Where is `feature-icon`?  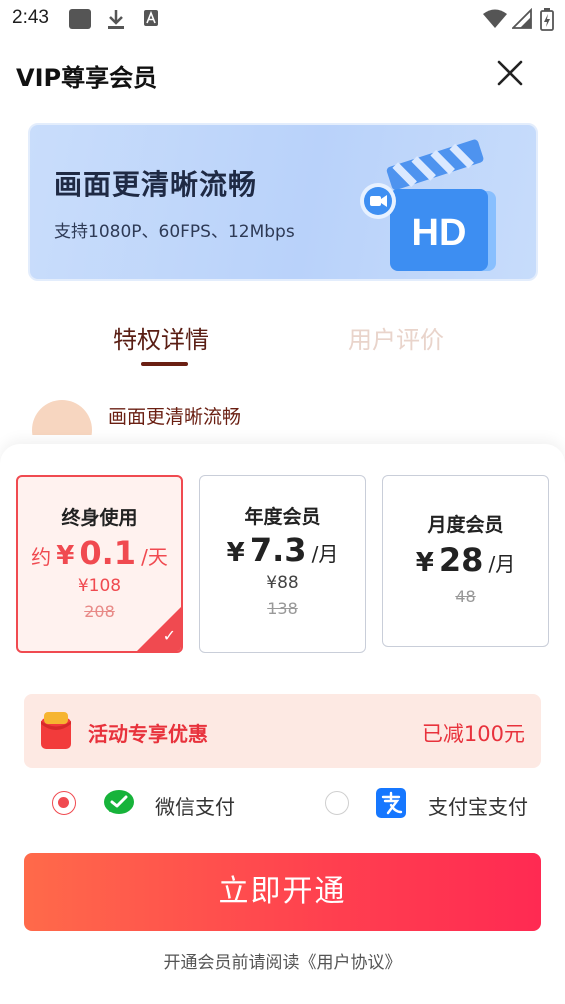 feature-icon is located at coordinates (62, 417).